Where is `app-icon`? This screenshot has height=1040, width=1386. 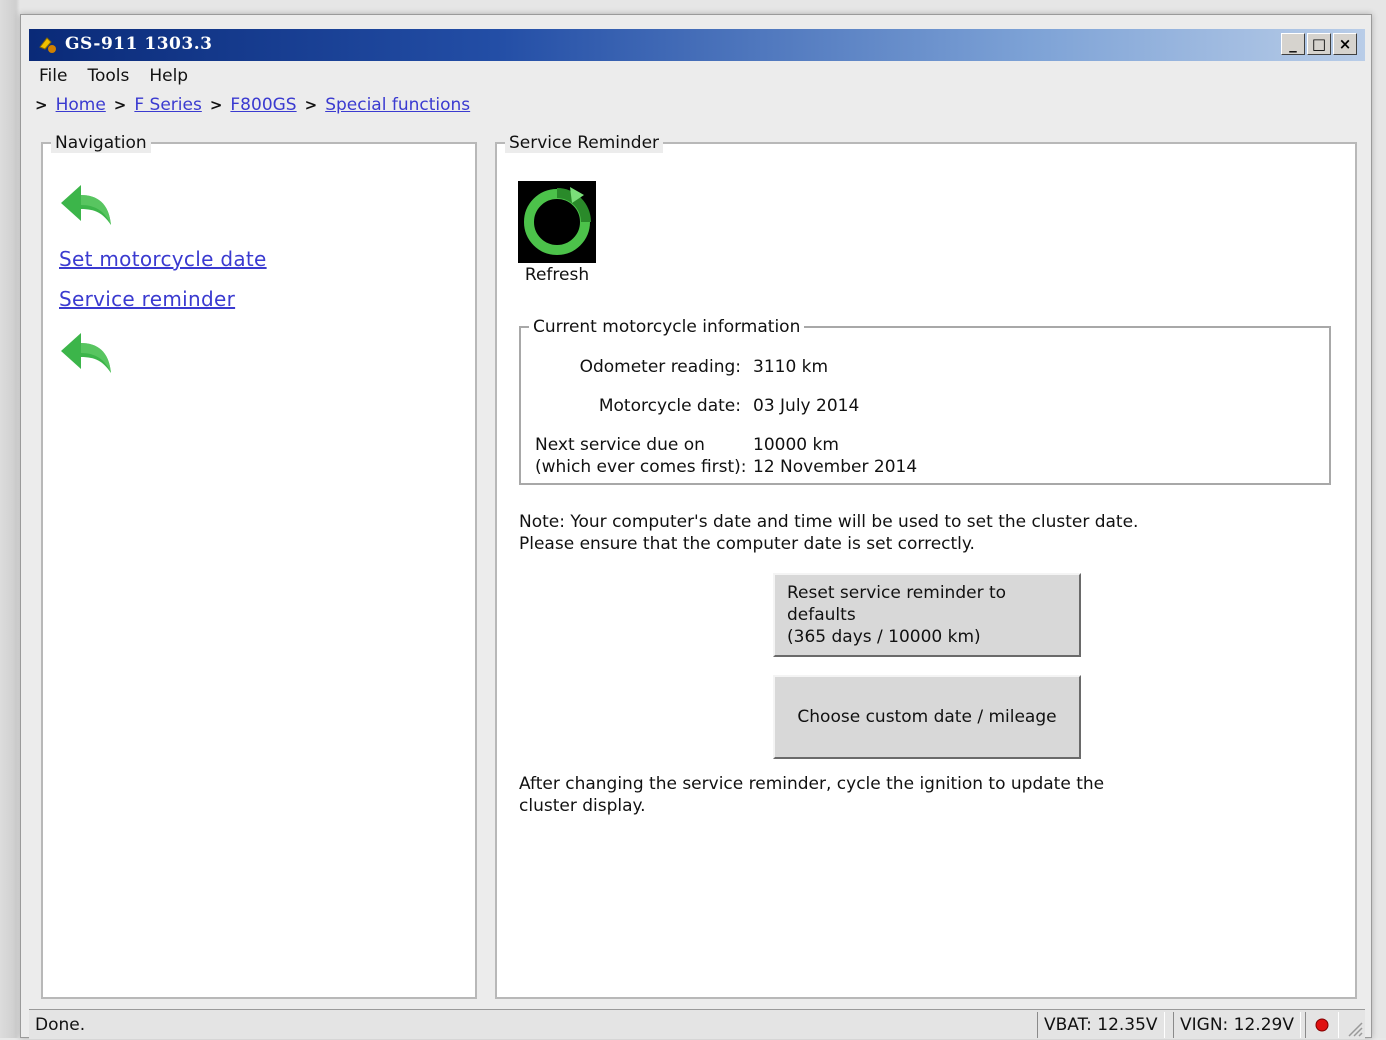
app-icon is located at coordinates (47, 45).